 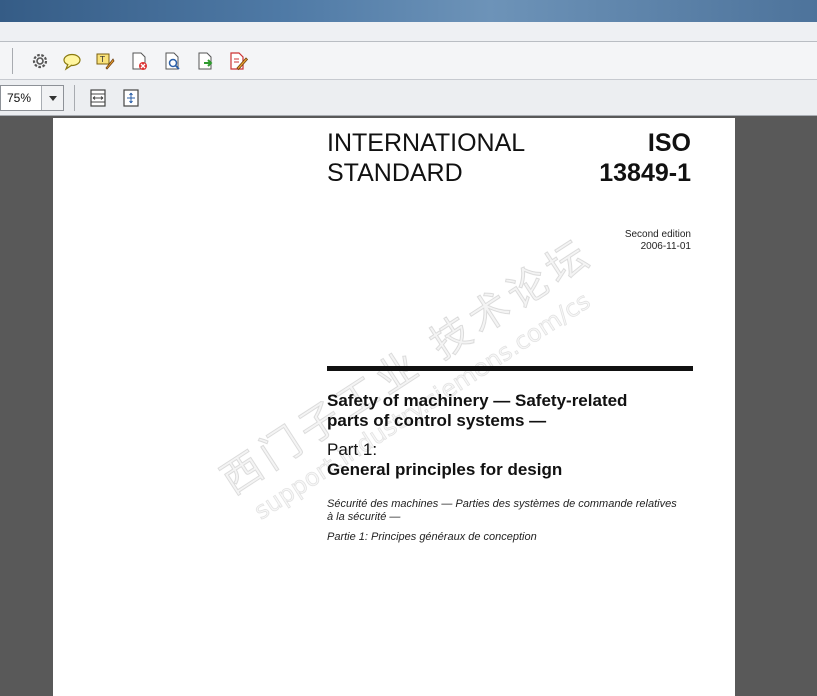 What do you see at coordinates (352, 449) in the screenshot?
I see `part-label: Part 1:` at bounding box center [352, 449].